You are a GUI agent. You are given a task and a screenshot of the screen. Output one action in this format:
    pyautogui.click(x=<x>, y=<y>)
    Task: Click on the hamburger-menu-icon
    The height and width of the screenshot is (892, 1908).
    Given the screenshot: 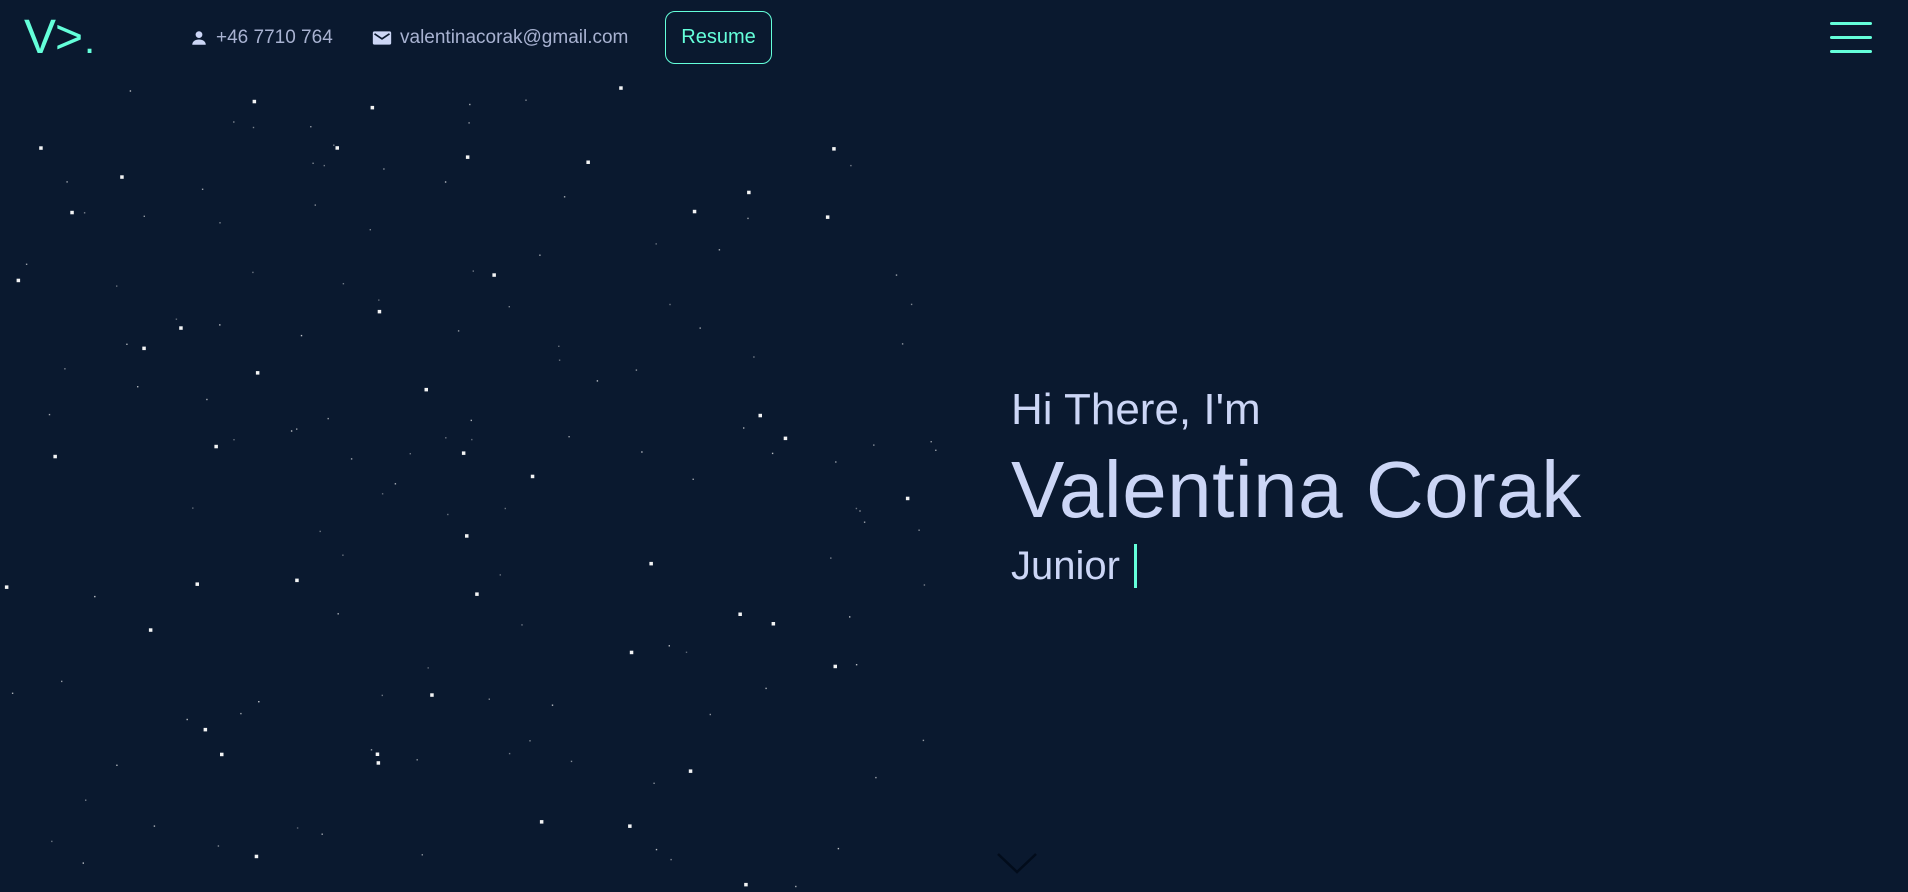 What is the action you would take?
    pyautogui.click(x=1851, y=38)
    